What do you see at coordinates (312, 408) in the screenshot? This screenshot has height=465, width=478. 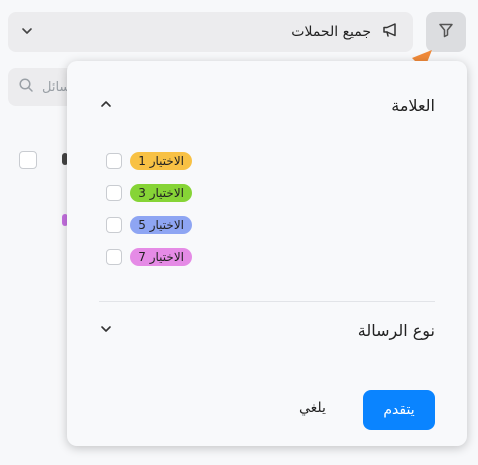 I see `cancel-button: يلغي` at bounding box center [312, 408].